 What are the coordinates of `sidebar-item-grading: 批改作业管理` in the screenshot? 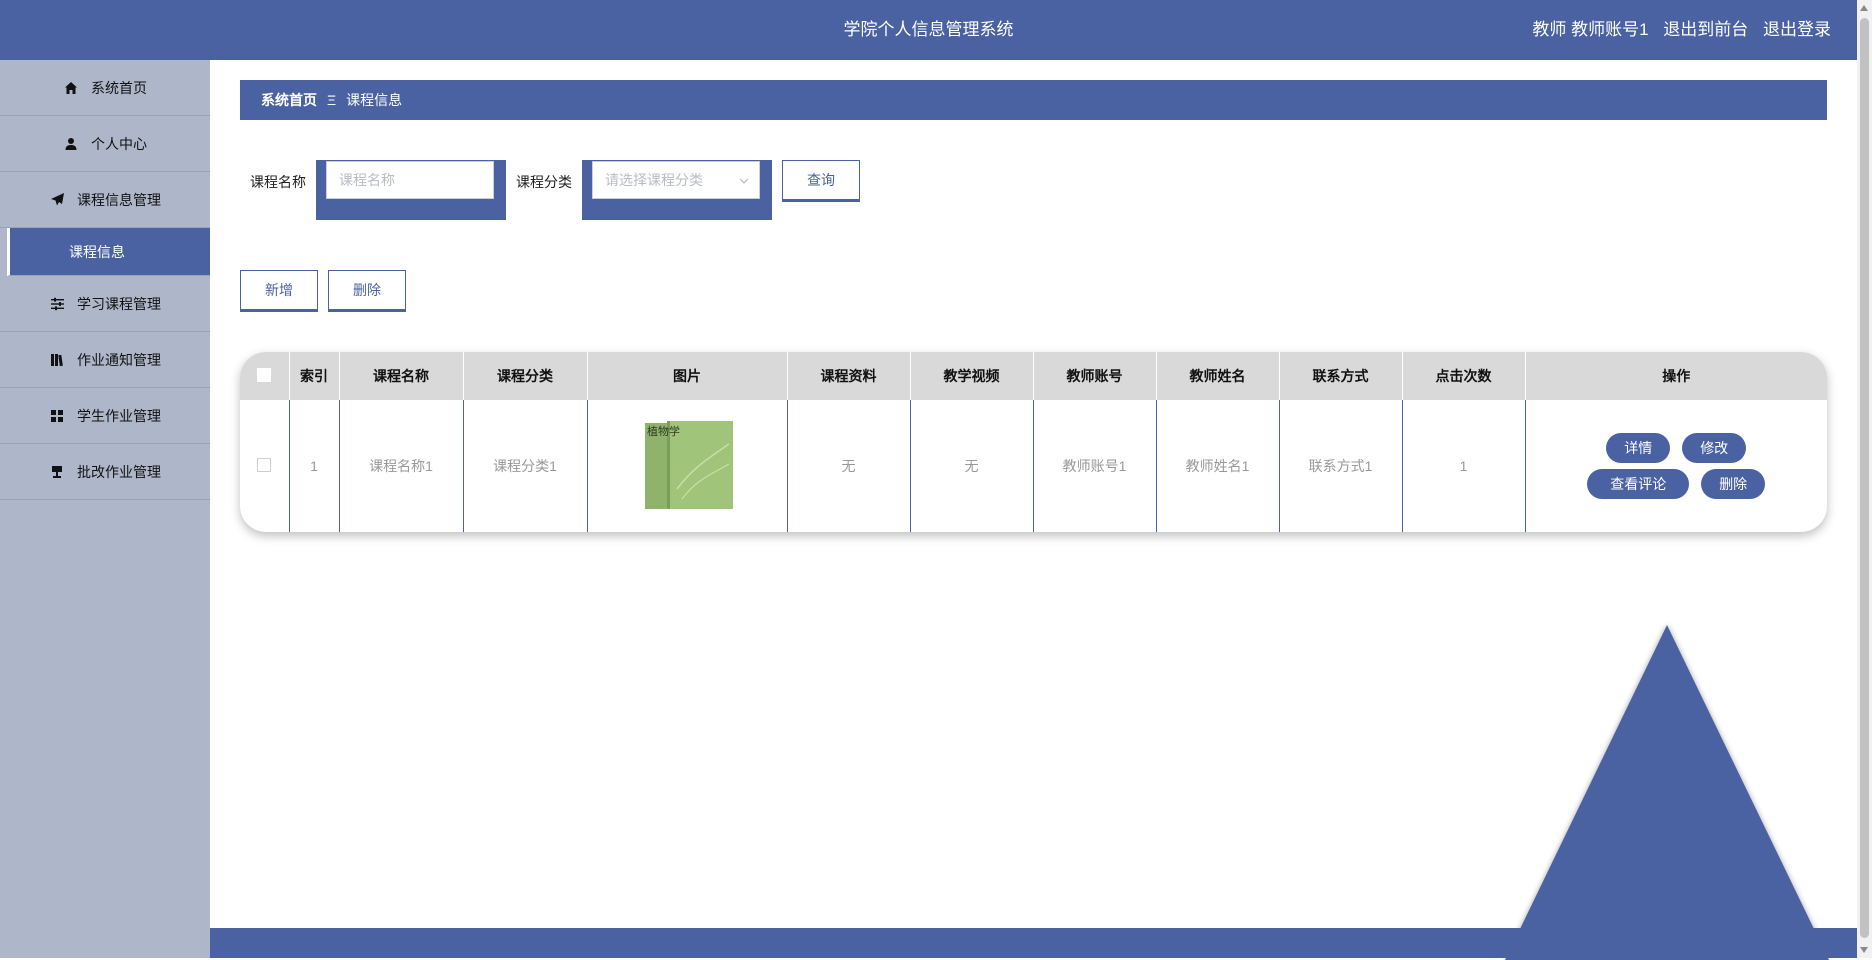 It's located at (105, 472).